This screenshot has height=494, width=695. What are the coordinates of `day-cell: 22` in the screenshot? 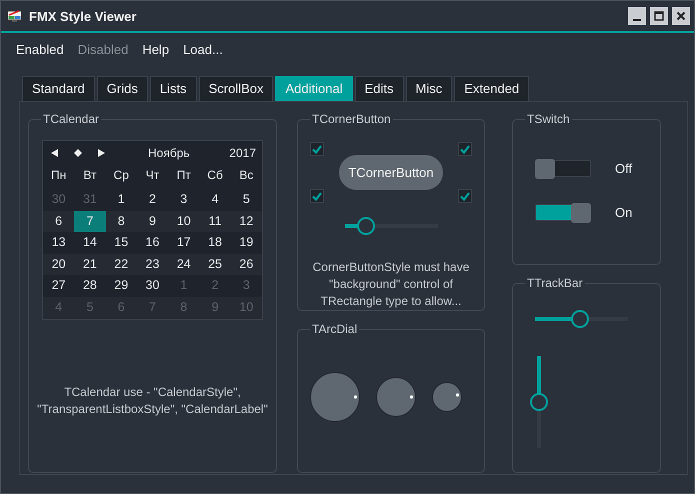 It's located at (121, 265).